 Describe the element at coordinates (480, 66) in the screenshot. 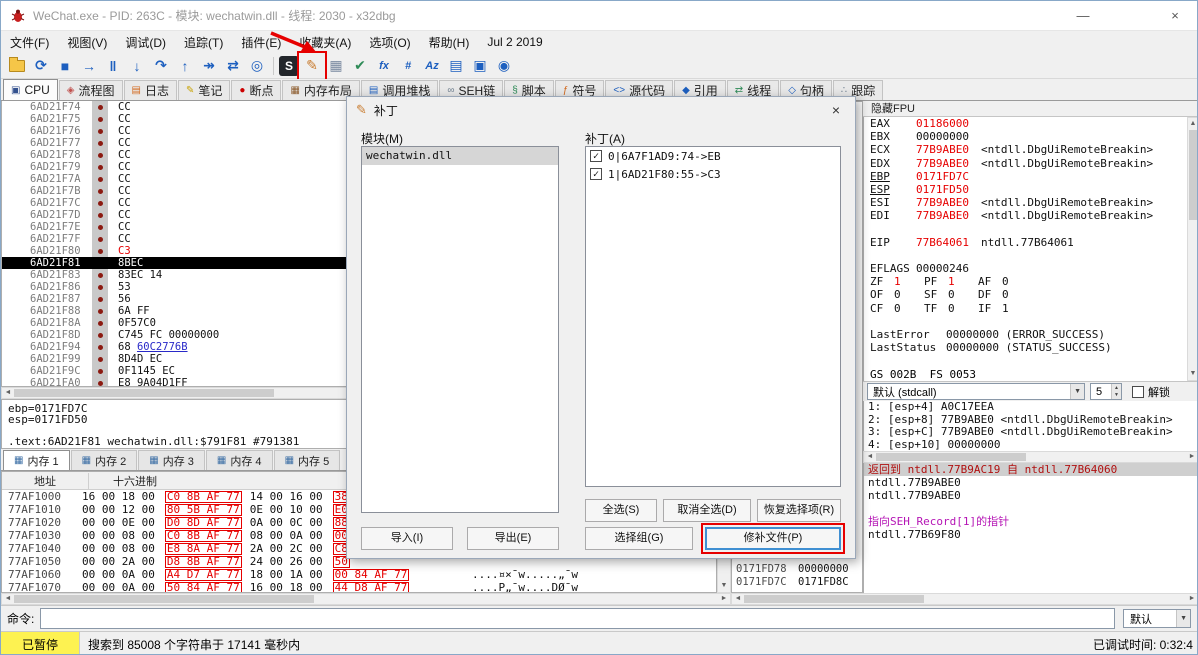

I see `windows-icon: ▣` at that location.